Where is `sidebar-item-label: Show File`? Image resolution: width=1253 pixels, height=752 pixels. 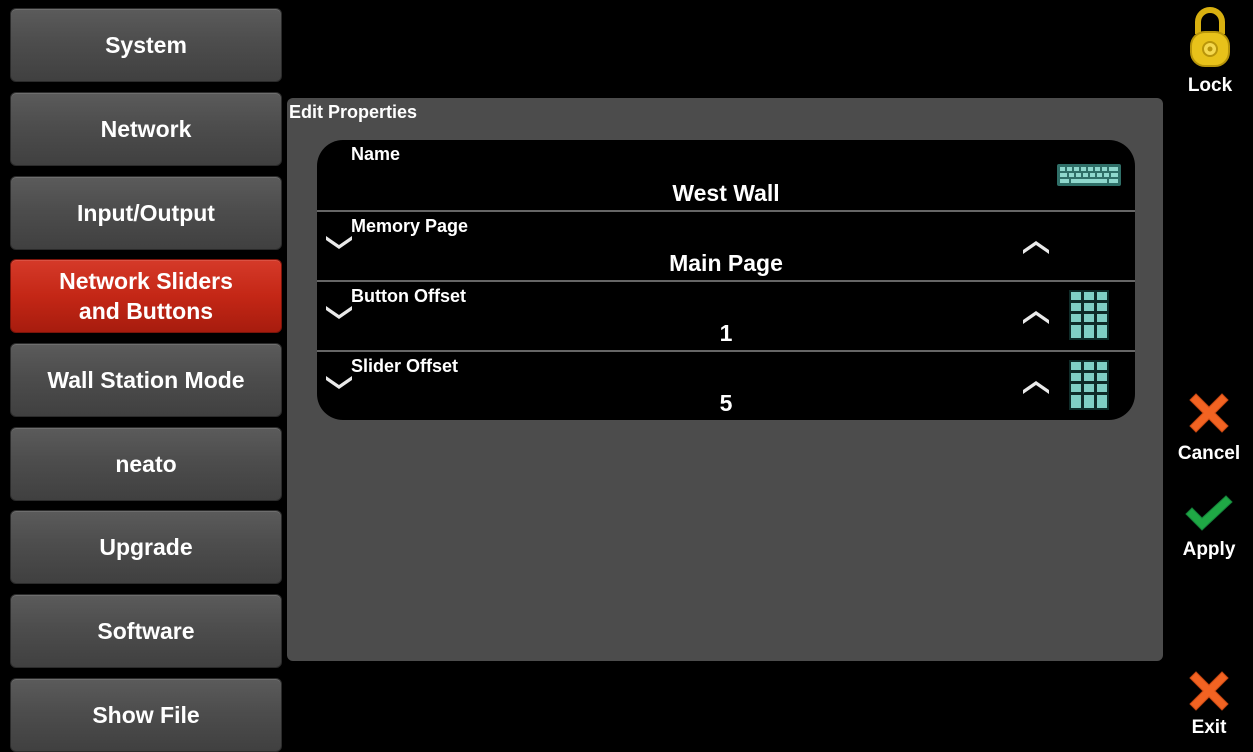 sidebar-item-label: Show File is located at coordinates (146, 715).